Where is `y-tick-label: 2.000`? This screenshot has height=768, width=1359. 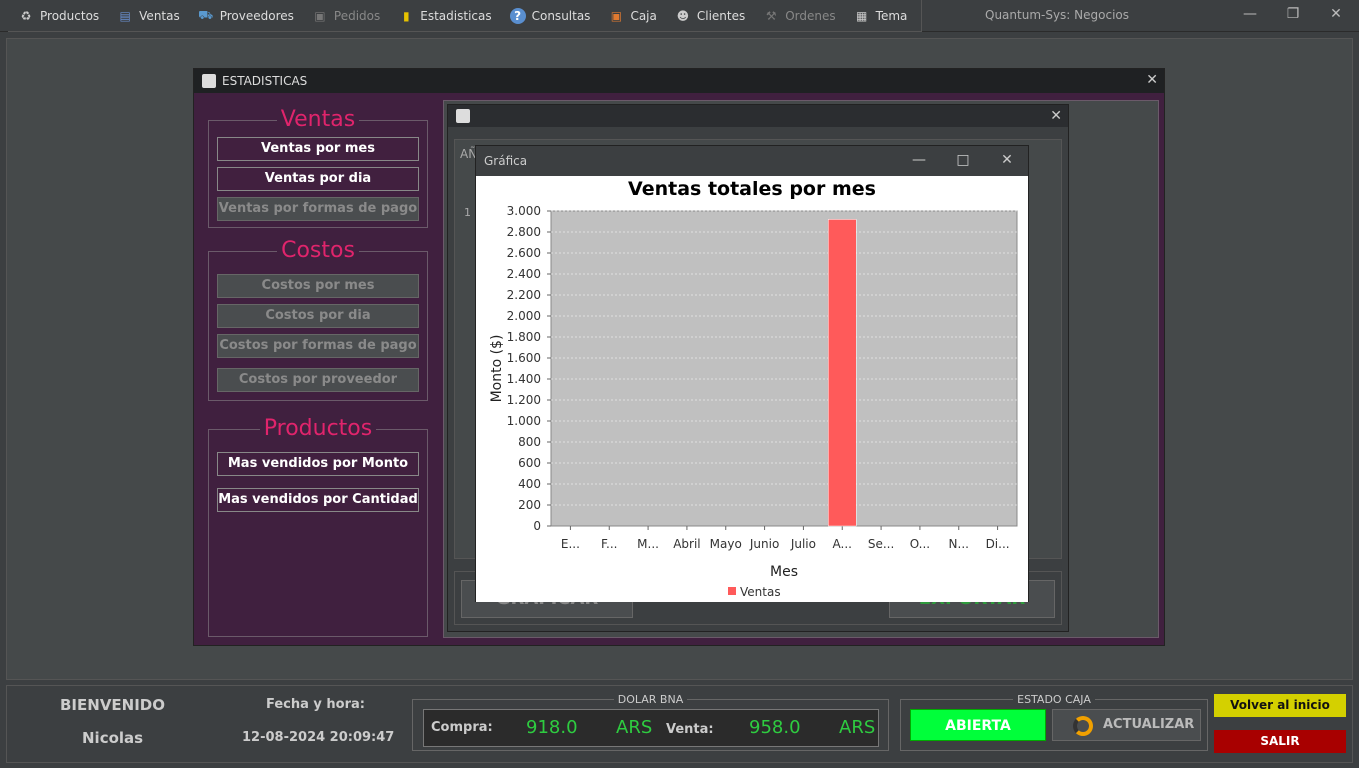
y-tick-label: 2.000 is located at coordinates (524, 316).